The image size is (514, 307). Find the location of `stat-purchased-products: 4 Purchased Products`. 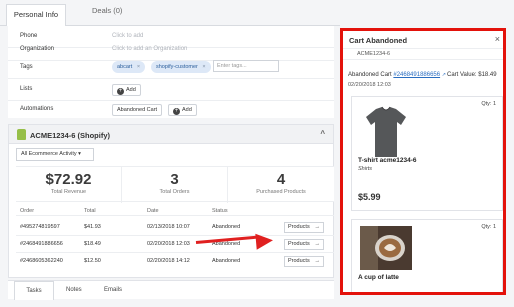

stat-purchased-products: 4 Purchased Products is located at coordinates (281, 185).